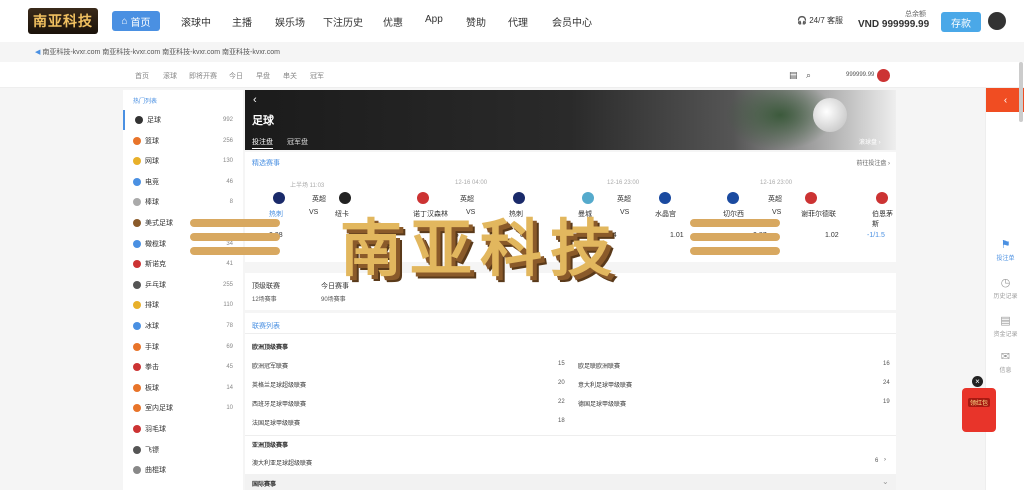 This screenshot has height=490, width=1024. I want to click on customer-service-link: 🎧 24/7 客服, so click(820, 20).